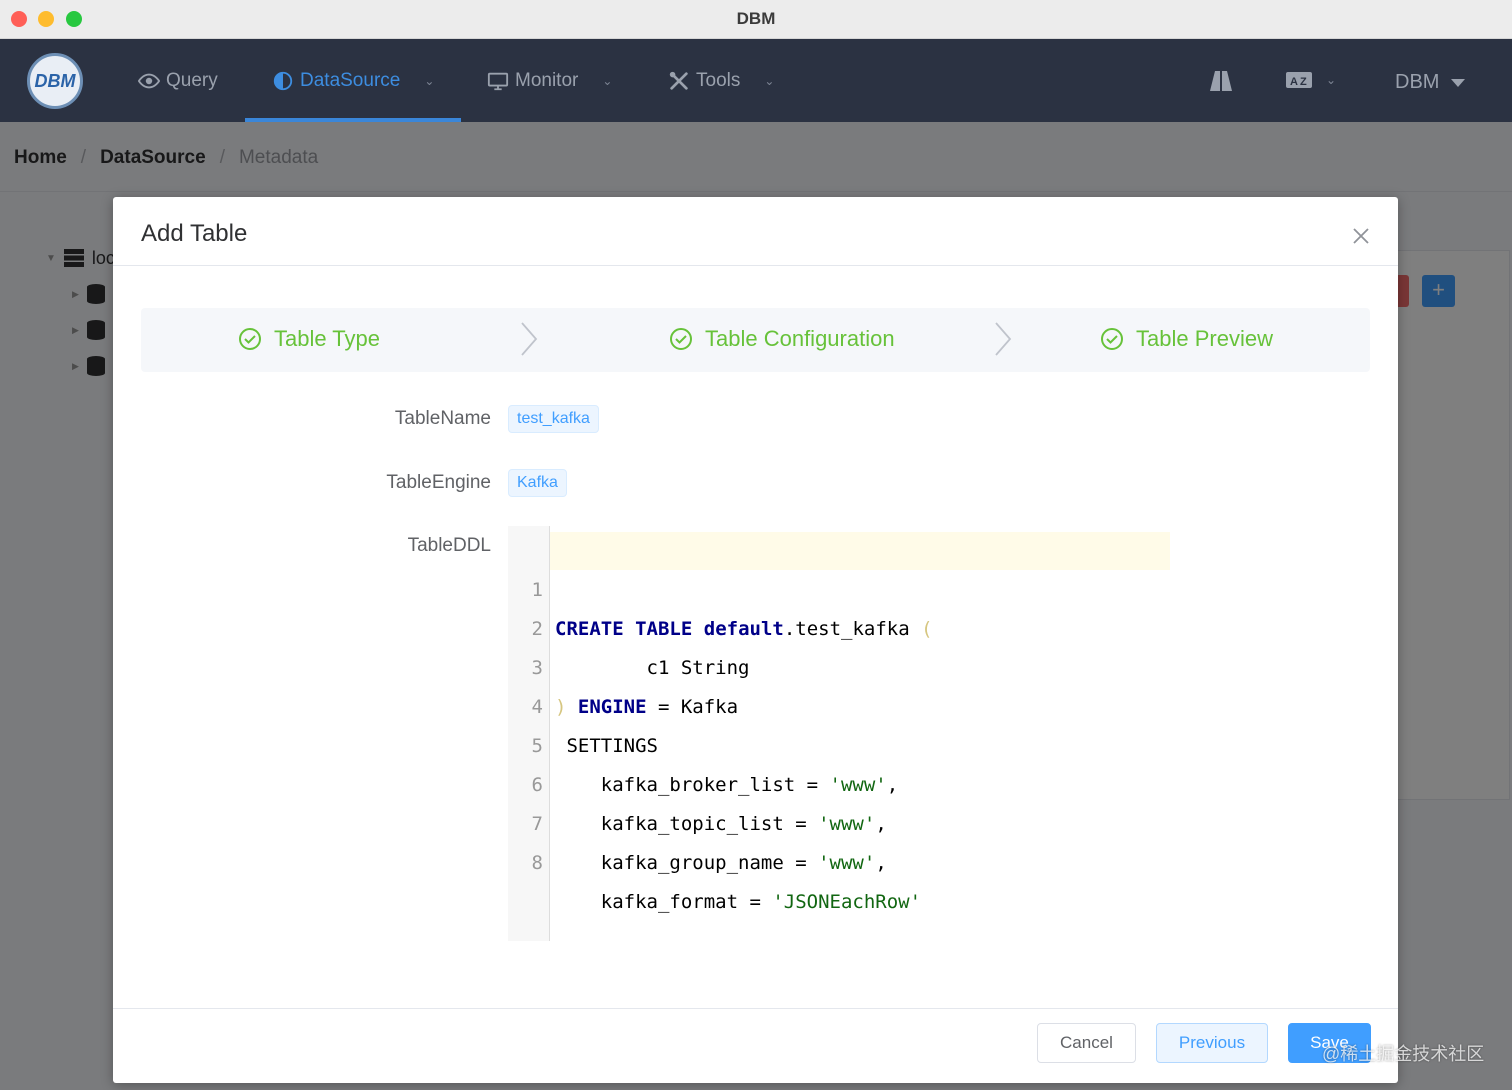  I want to click on tools-icon, so click(678, 80).